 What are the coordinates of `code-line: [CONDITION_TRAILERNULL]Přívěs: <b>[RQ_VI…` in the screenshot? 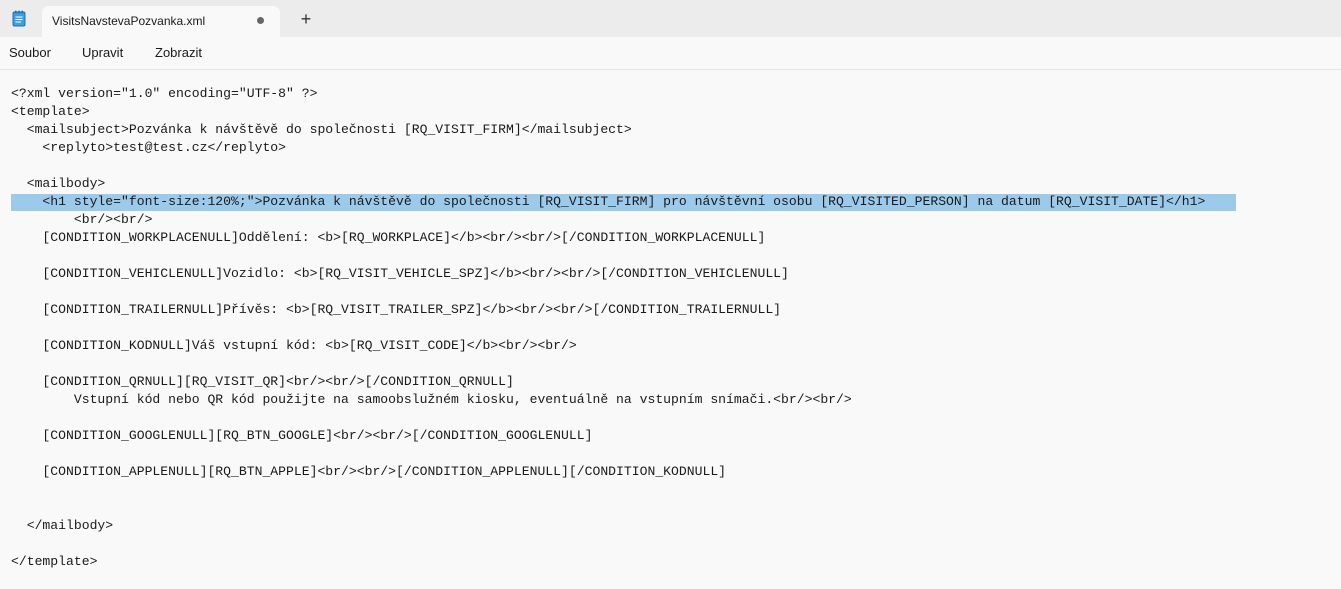 It's located at (396, 309).